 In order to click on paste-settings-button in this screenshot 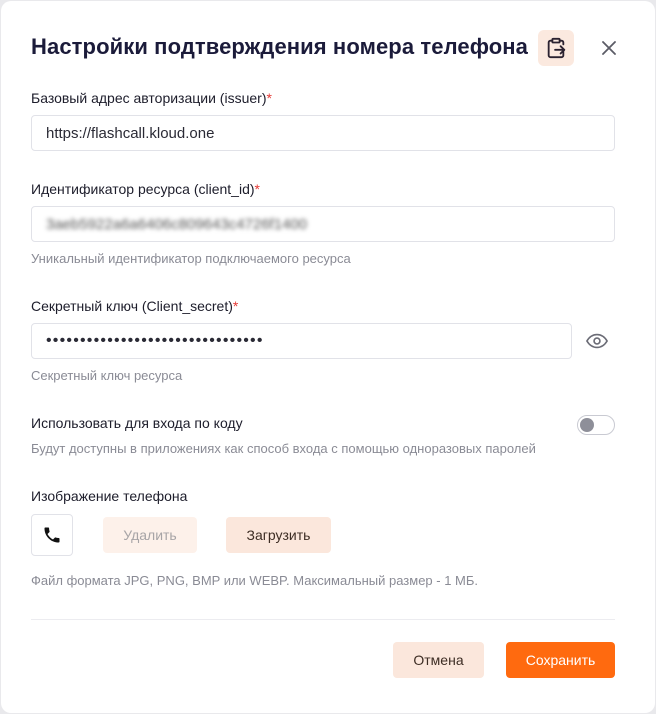, I will do `click(556, 48)`.